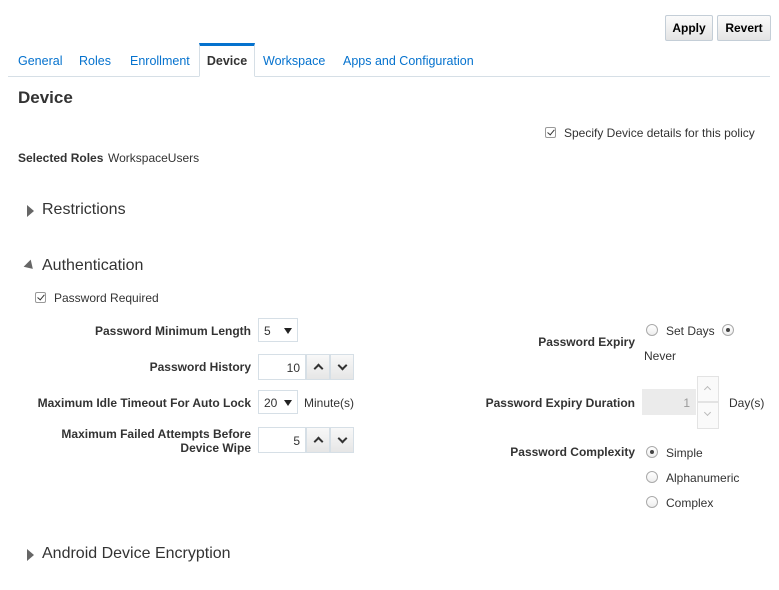 This screenshot has width=779, height=590. Describe the element at coordinates (408, 59) in the screenshot. I see `tab-apps-and-configuration: Apps and Configuration` at that location.